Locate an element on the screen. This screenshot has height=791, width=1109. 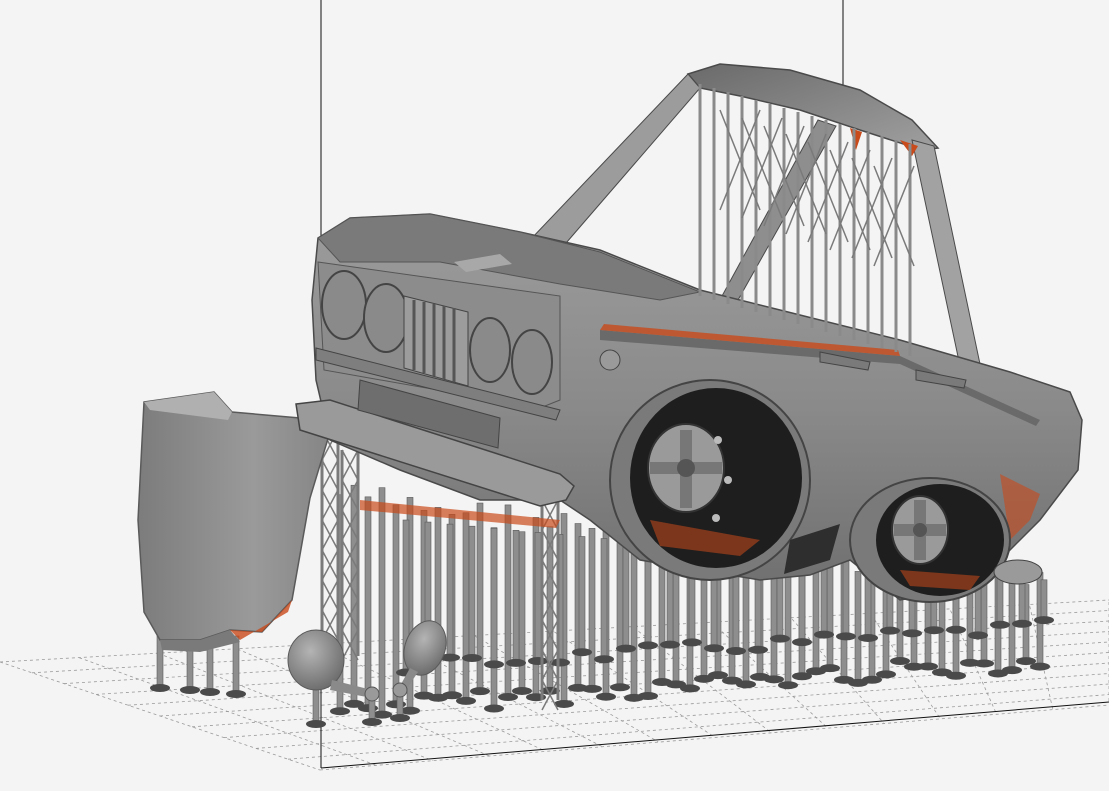
front-wheel is located at coordinates (710, 480).